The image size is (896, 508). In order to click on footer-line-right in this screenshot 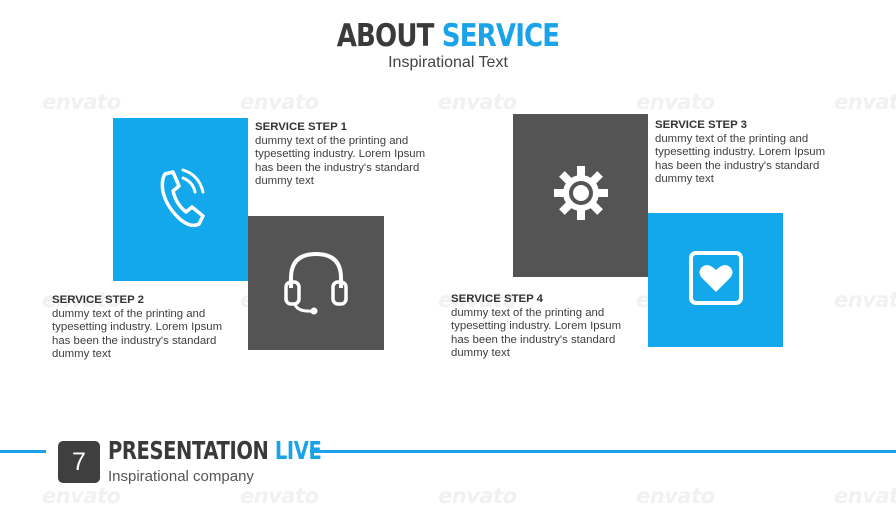, I will do `click(603, 451)`.